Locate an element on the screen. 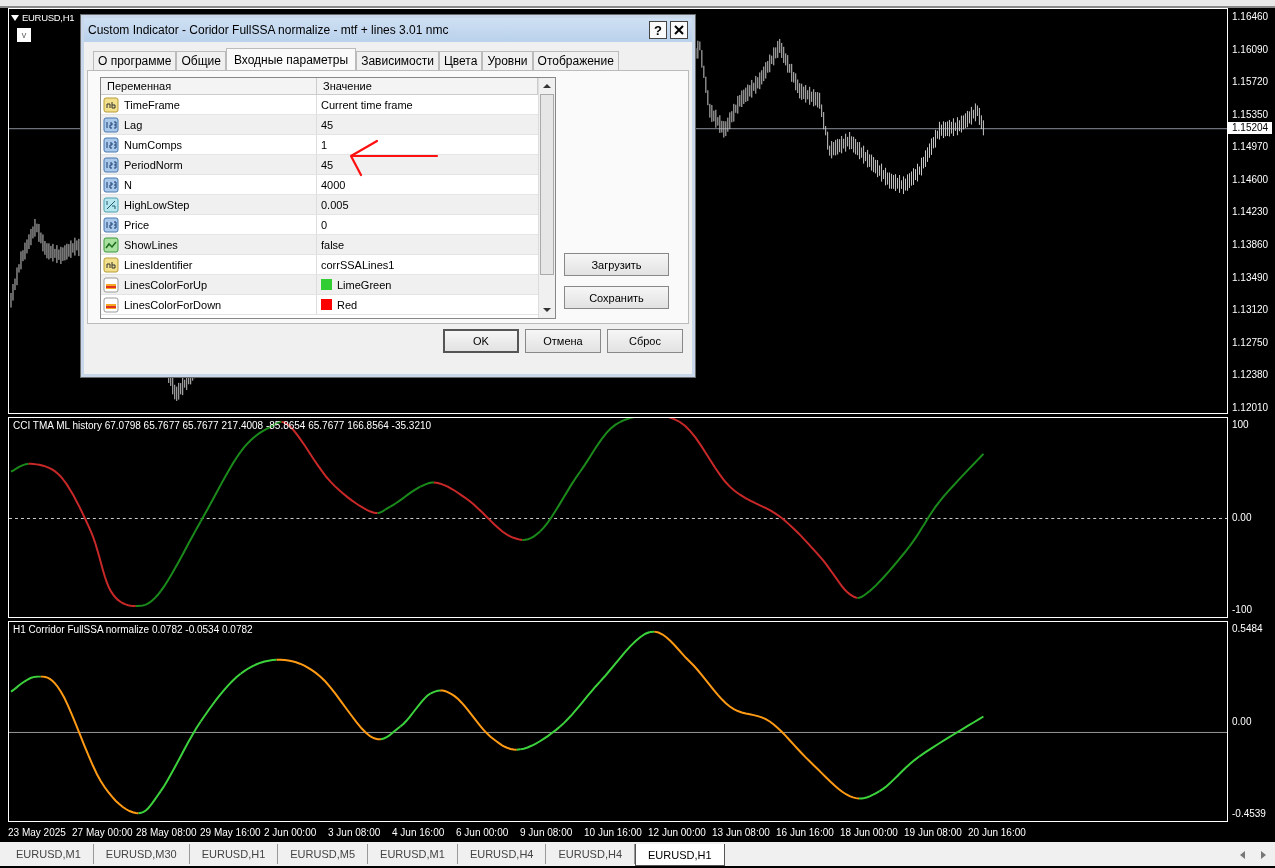 The width and height of the screenshot is (1275, 868). parameter-value: false is located at coordinates (333, 244).